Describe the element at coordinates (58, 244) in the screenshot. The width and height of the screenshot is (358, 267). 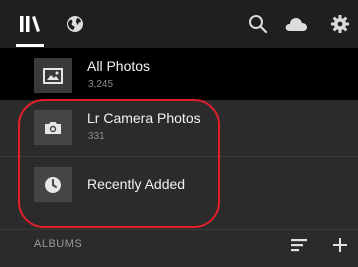
I see `albums-label: ALBUMS` at that location.